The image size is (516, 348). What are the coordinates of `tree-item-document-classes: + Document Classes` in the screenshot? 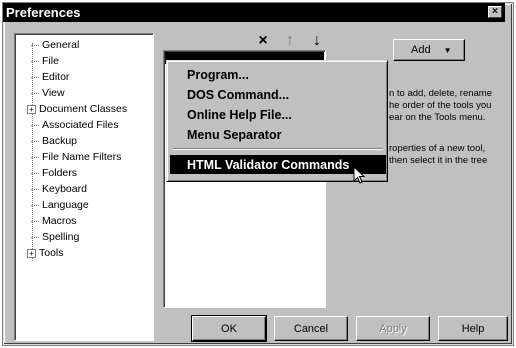 It's located at (77, 109).